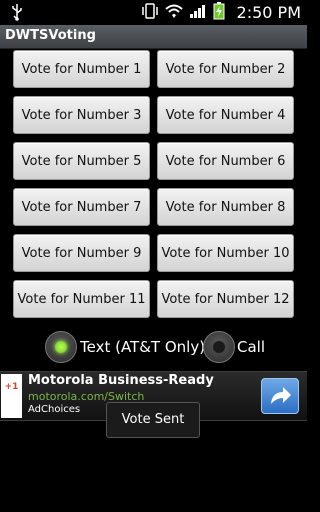  I want to click on vote-button-2: Vote for Number 2, so click(225, 69).